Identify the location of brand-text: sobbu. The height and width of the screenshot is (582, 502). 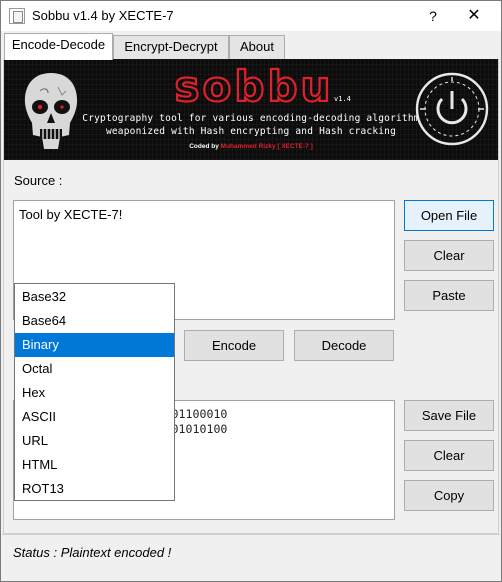
(254, 88).